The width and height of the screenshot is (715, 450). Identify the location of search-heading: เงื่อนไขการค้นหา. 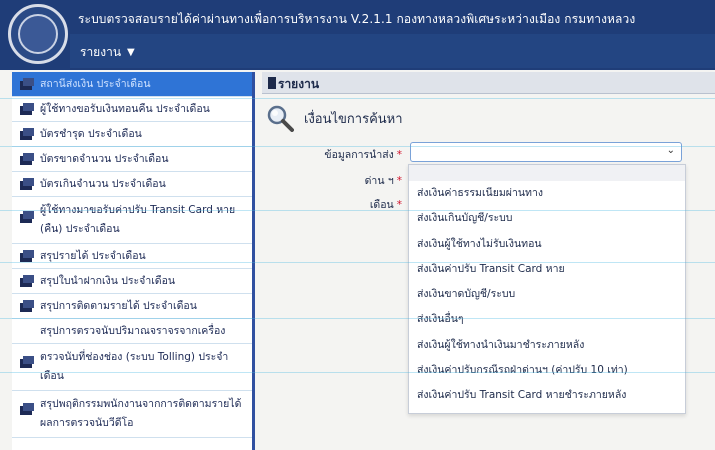
(334, 118).